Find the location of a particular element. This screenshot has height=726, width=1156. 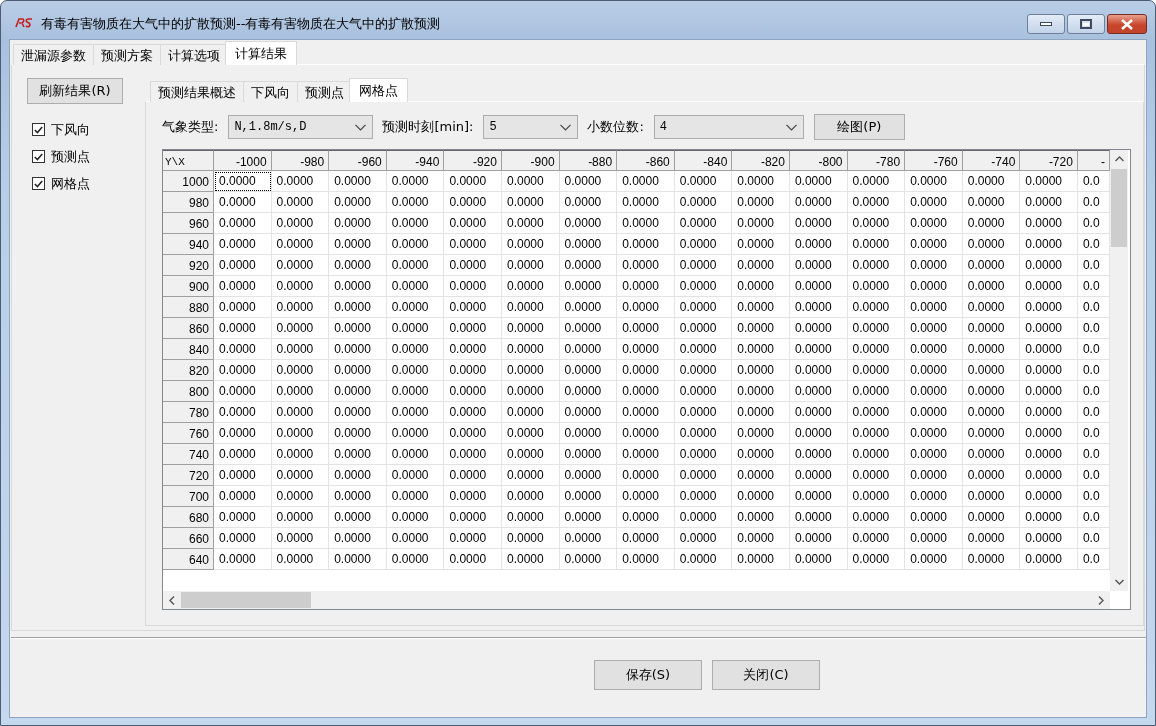

dialog-button: 保存(S) is located at coordinates (648, 675).